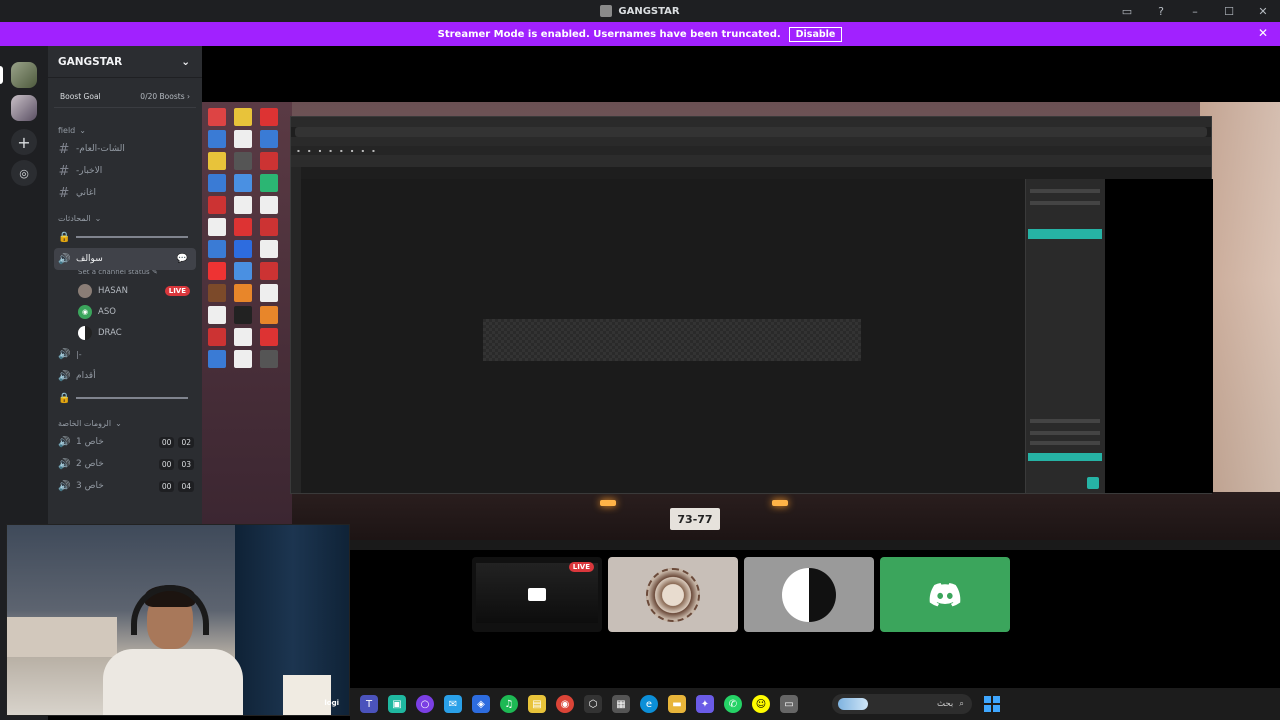 The height and width of the screenshot is (720, 1280). What do you see at coordinates (24, 75) in the screenshot?
I see `server-icon-gangstar` at bounding box center [24, 75].